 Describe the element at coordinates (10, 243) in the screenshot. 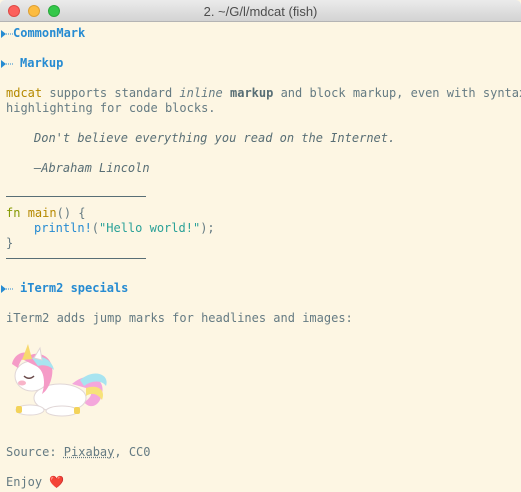

I see `code-line-3: }` at that location.